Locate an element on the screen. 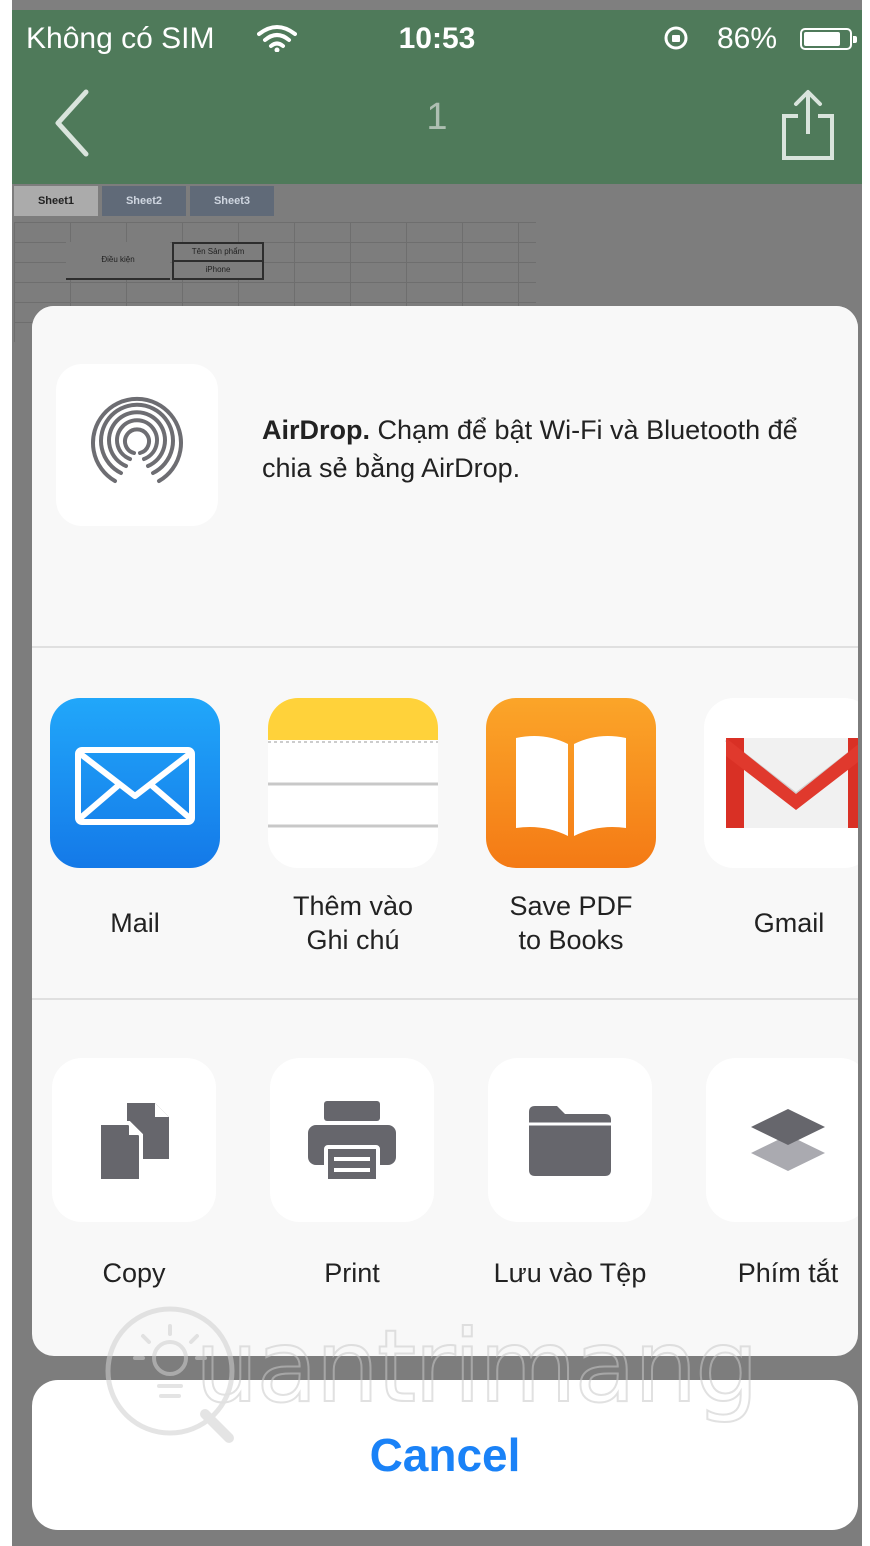  share-app-notes: Thêm vào Ghi chú is located at coordinates (353, 828).